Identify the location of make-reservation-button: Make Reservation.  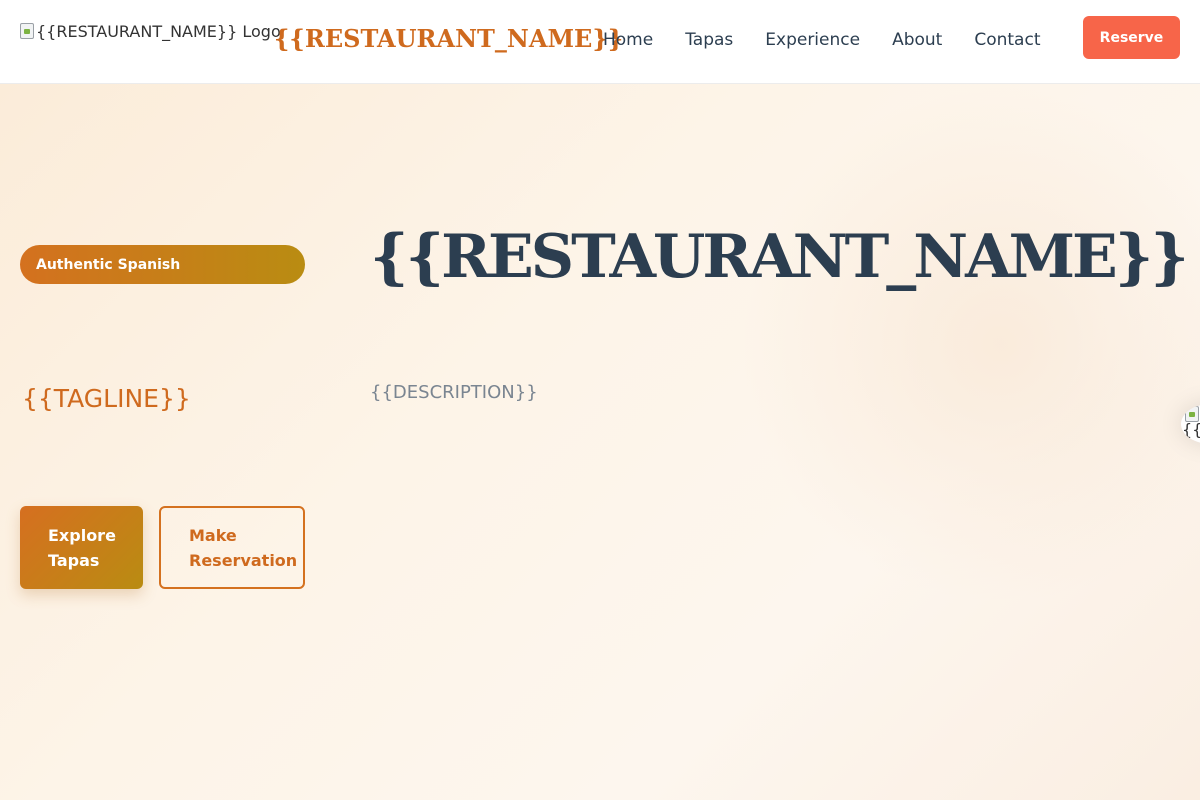
(232, 547).